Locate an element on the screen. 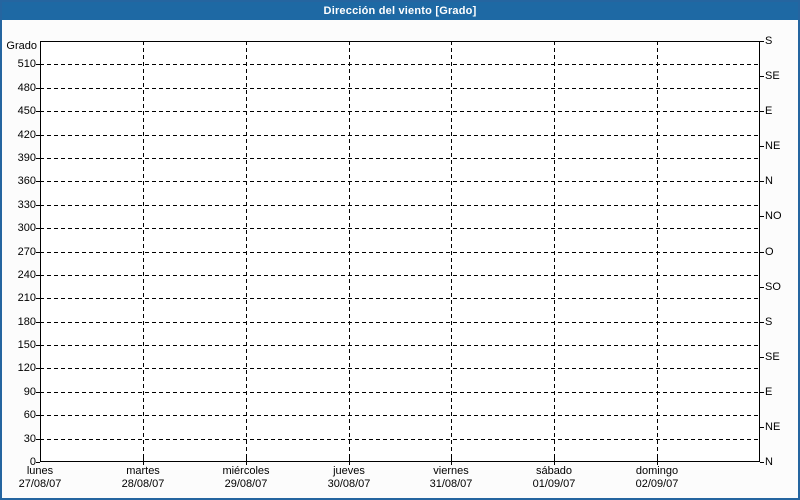 Image resolution: width=800 pixels, height=500 pixels. x-axis-day-label: jueves 30/08/07 is located at coordinates (349, 478).